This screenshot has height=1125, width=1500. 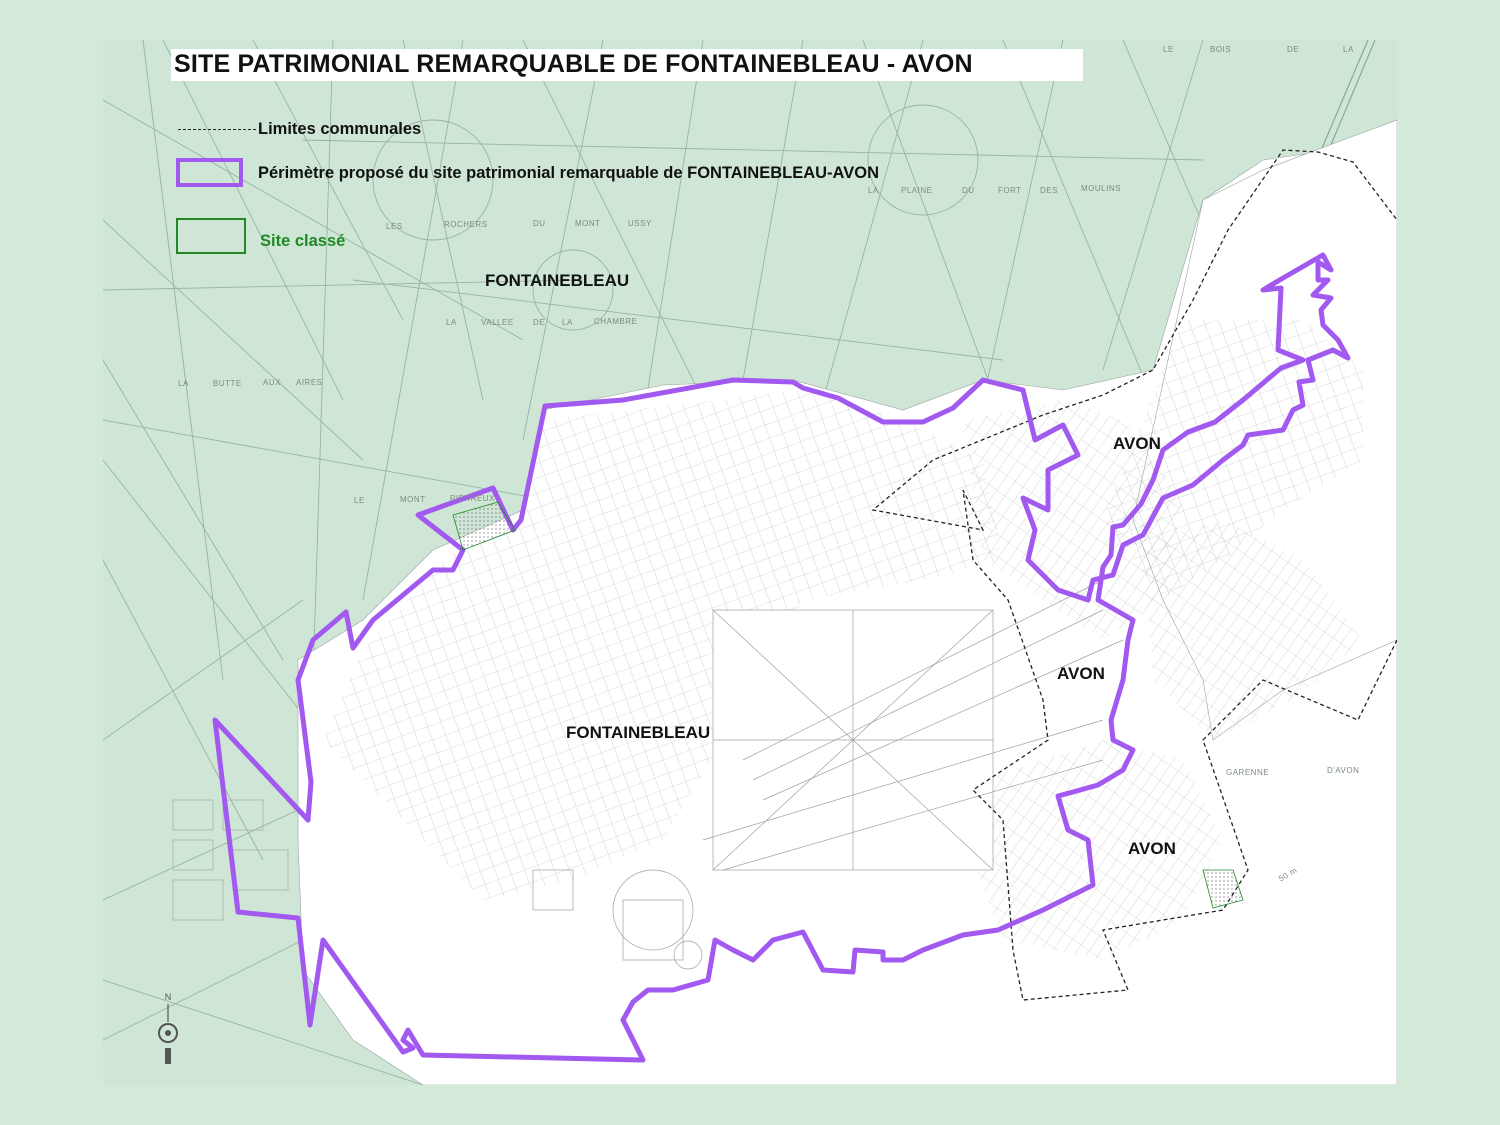 I want to click on place-avon-south: AVON, so click(x=1152, y=848).